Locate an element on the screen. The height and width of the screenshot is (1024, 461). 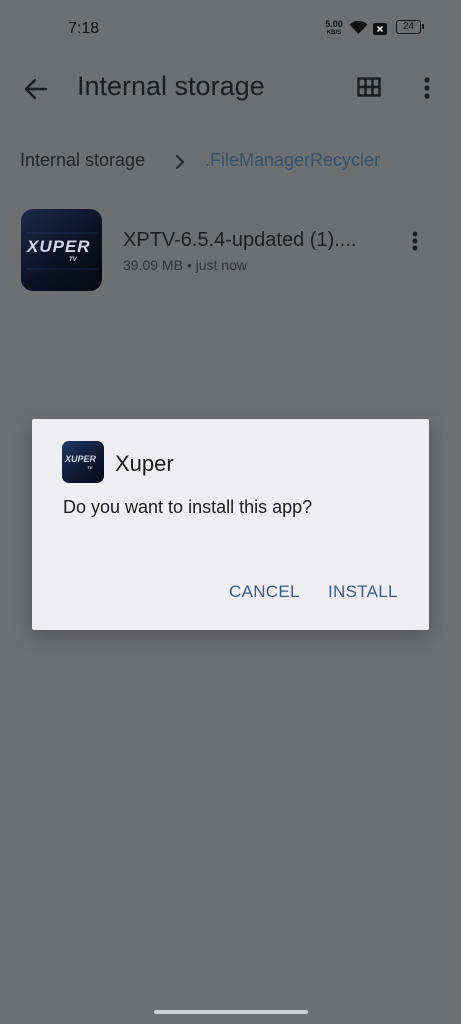
net-speed: 5.00 KB/S is located at coordinates (334, 29).